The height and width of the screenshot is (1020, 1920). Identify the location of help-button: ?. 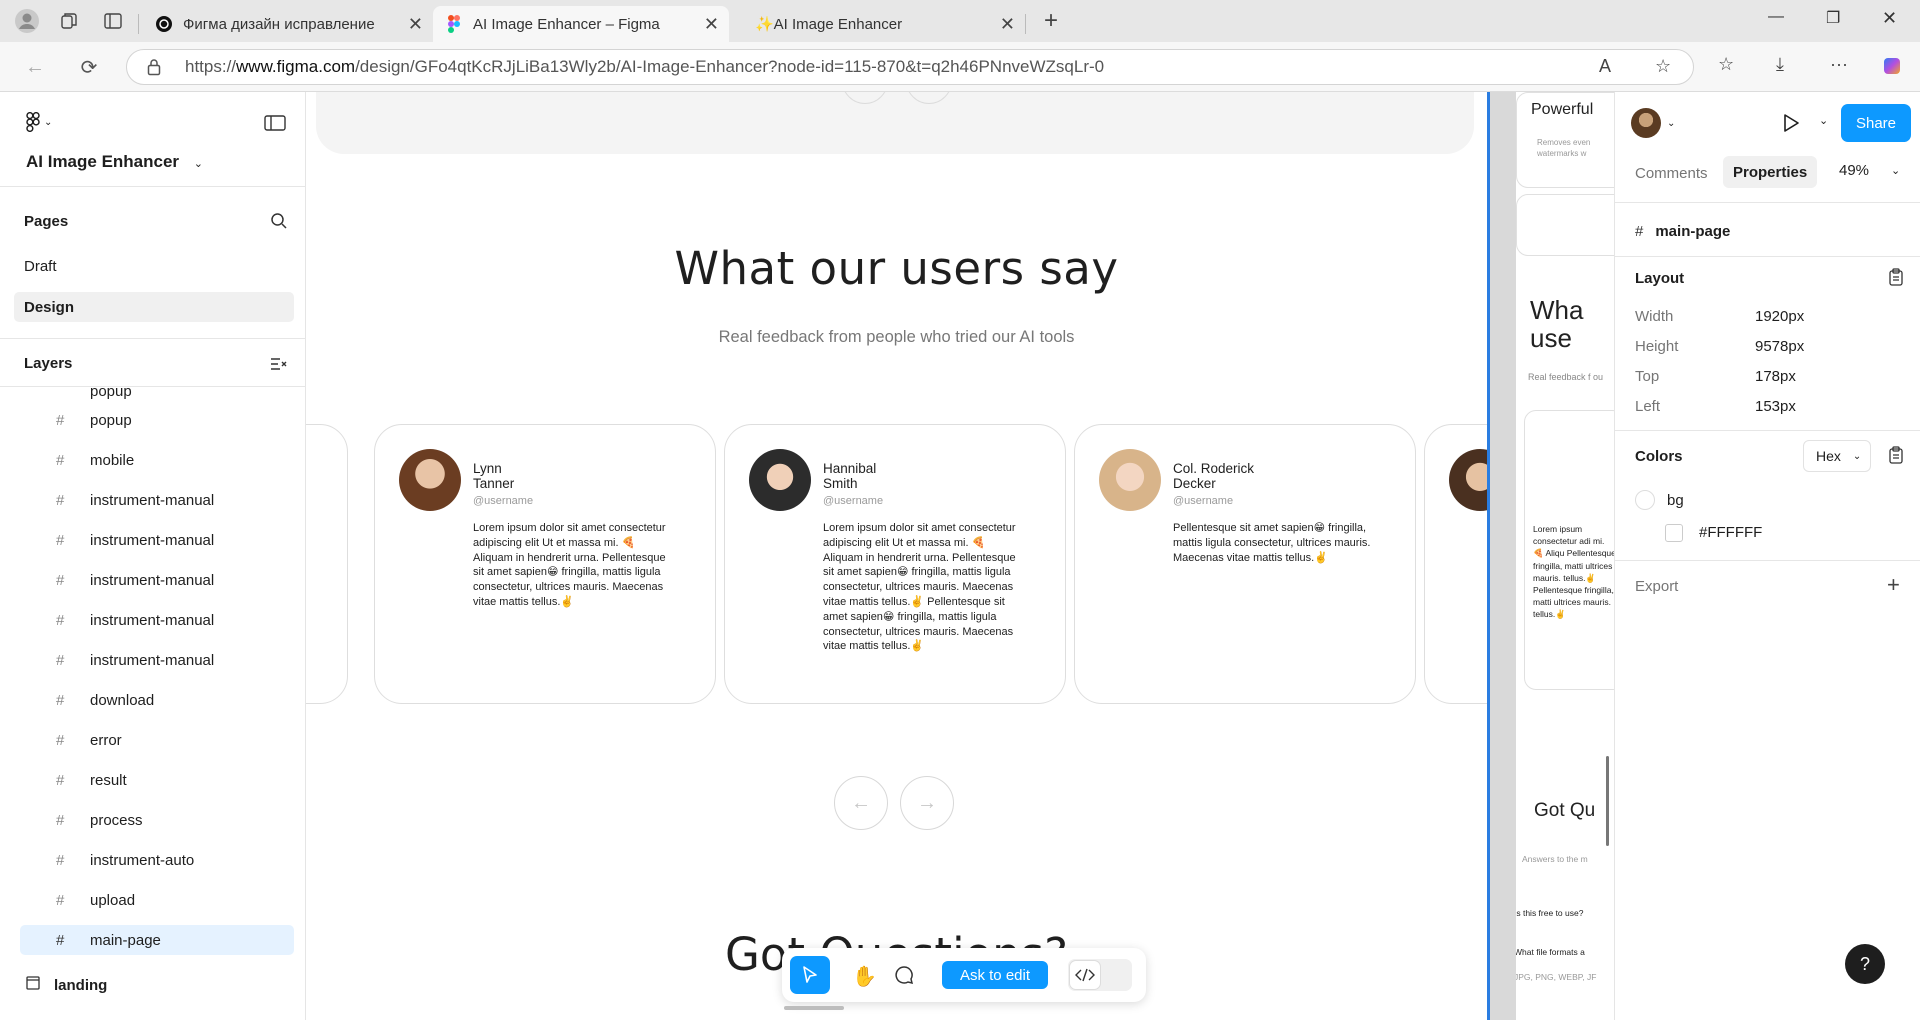
(1865, 964).